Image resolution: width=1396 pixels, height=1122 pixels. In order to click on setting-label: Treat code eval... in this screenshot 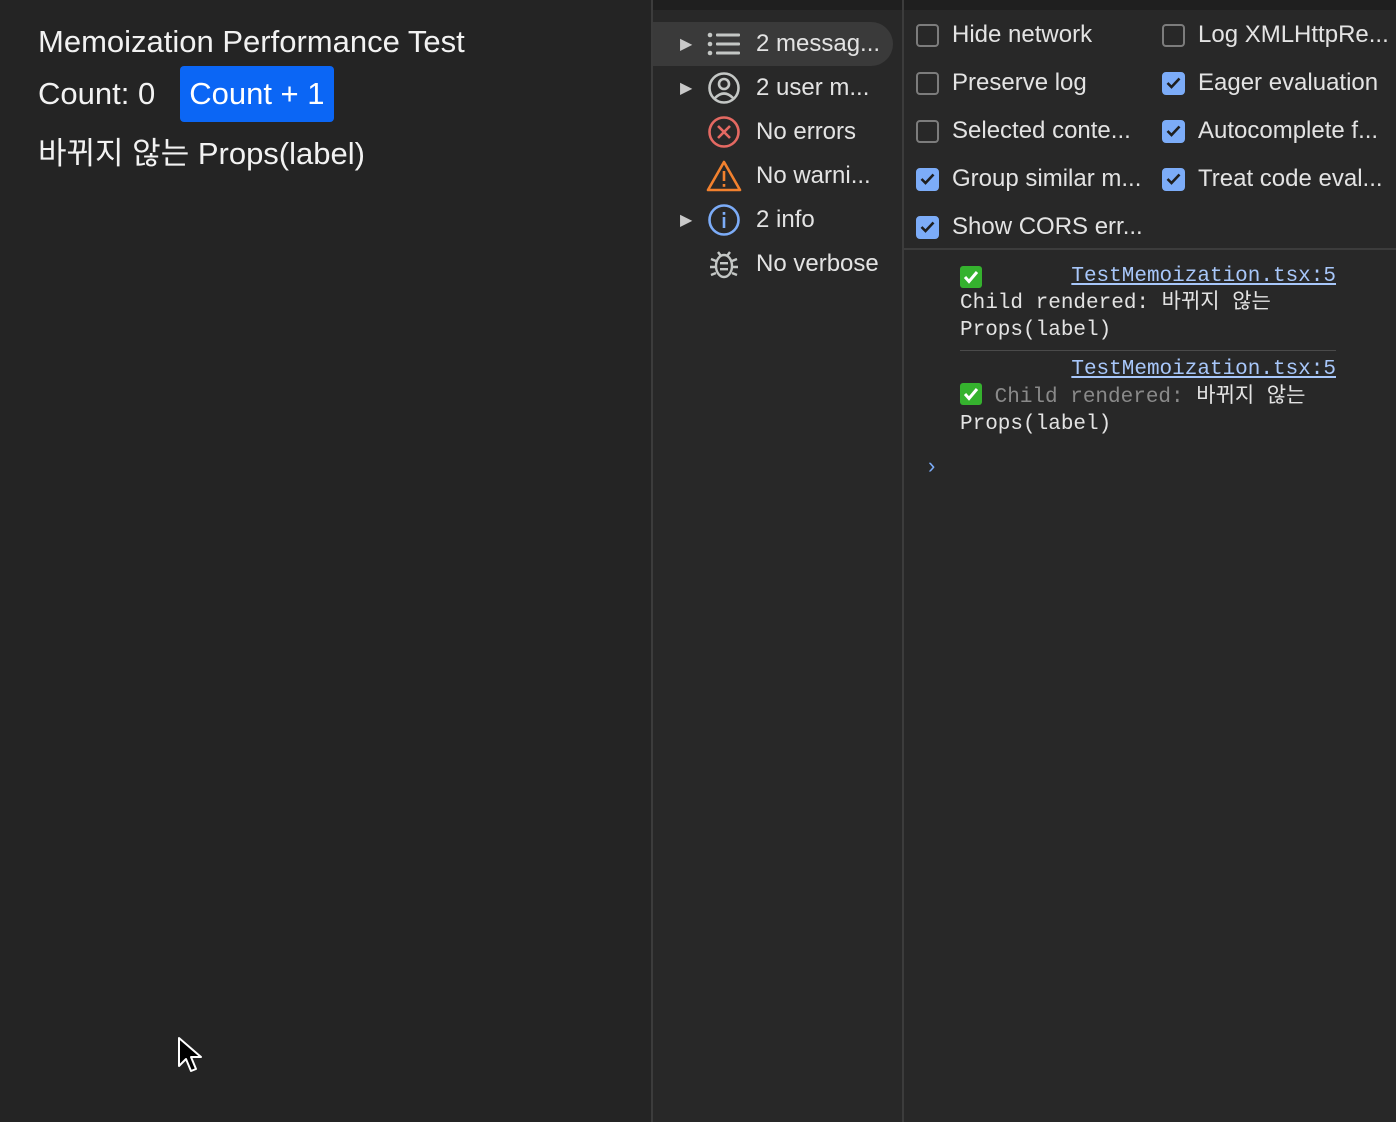, I will do `click(1290, 178)`.